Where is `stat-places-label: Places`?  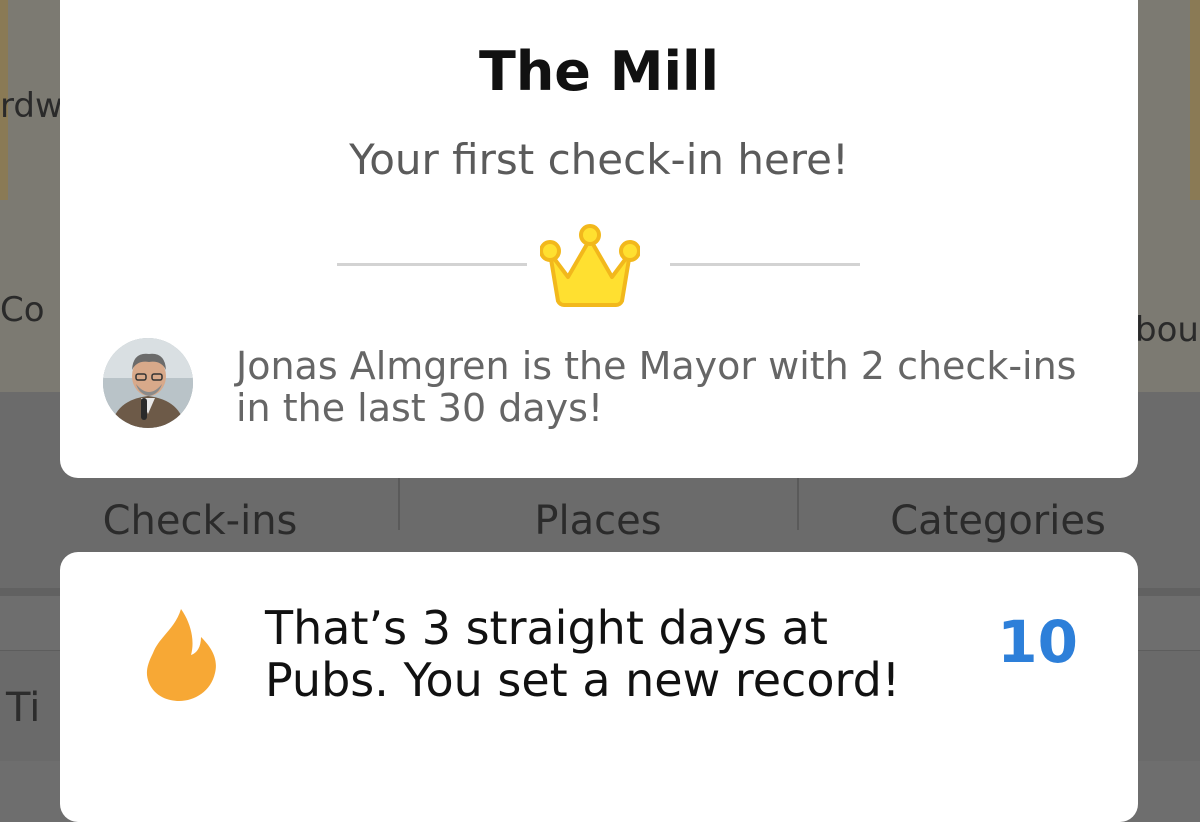
stat-places-label: Places is located at coordinates (598, 521).